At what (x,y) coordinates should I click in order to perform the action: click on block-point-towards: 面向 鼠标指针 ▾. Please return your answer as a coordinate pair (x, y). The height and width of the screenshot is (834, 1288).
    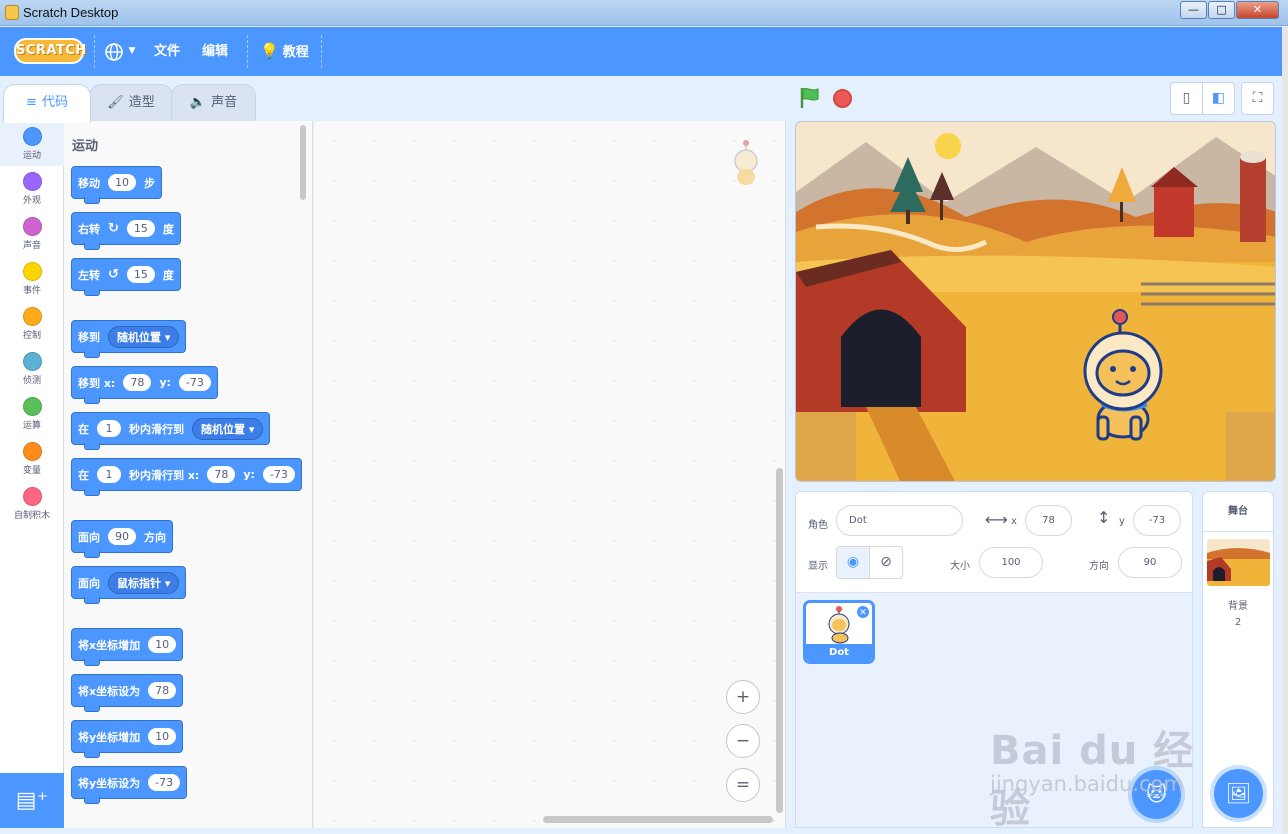
    Looking at the image, I should click on (129, 585).